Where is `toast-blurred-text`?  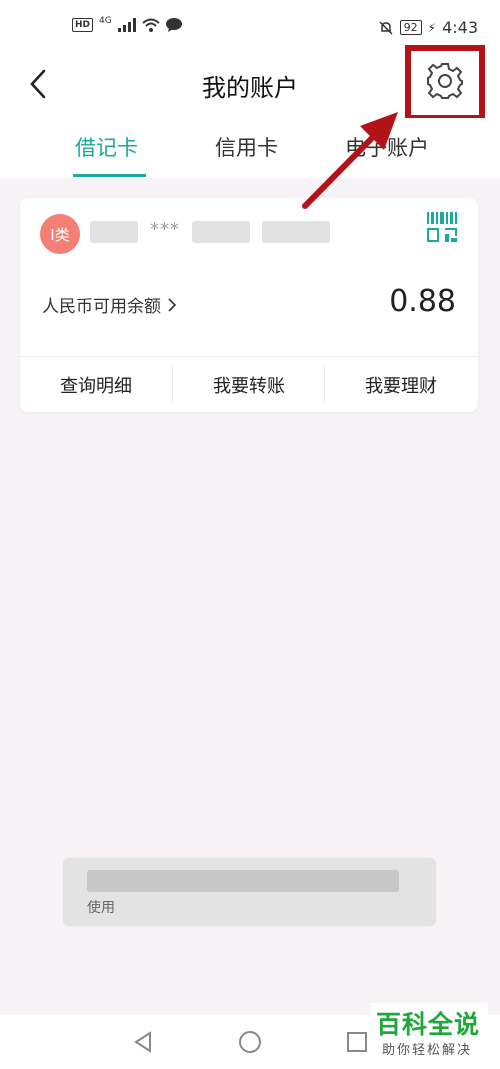 toast-blurred-text is located at coordinates (243, 881).